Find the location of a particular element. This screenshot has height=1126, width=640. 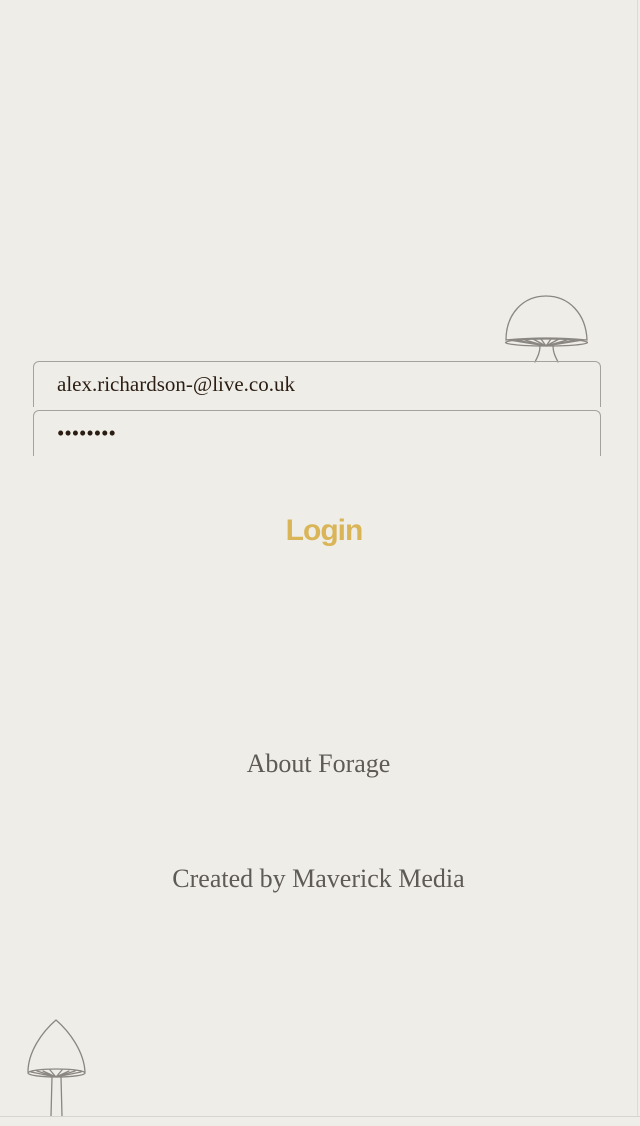

page-edge-divider is located at coordinates (637, 558).